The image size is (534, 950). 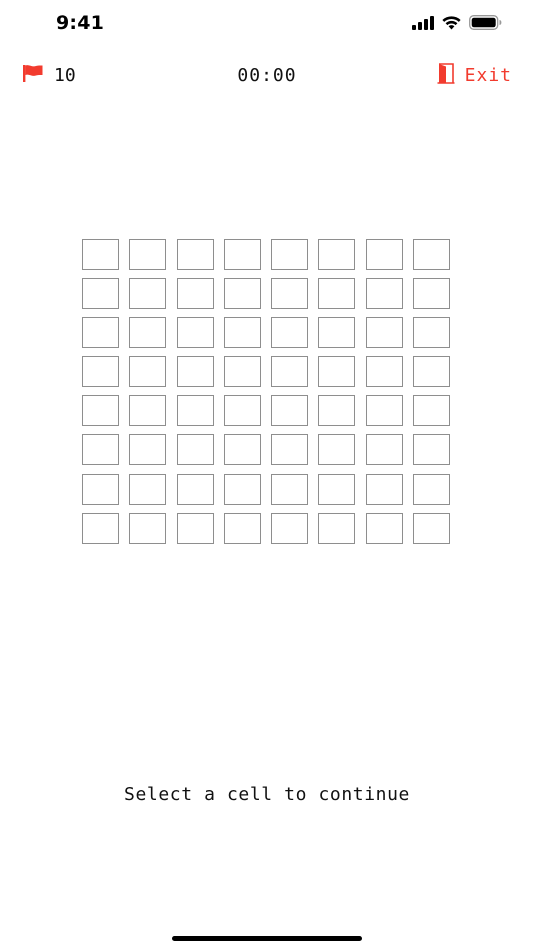 What do you see at coordinates (423, 22) in the screenshot?
I see `cellular-signal-icon` at bounding box center [423, 22].